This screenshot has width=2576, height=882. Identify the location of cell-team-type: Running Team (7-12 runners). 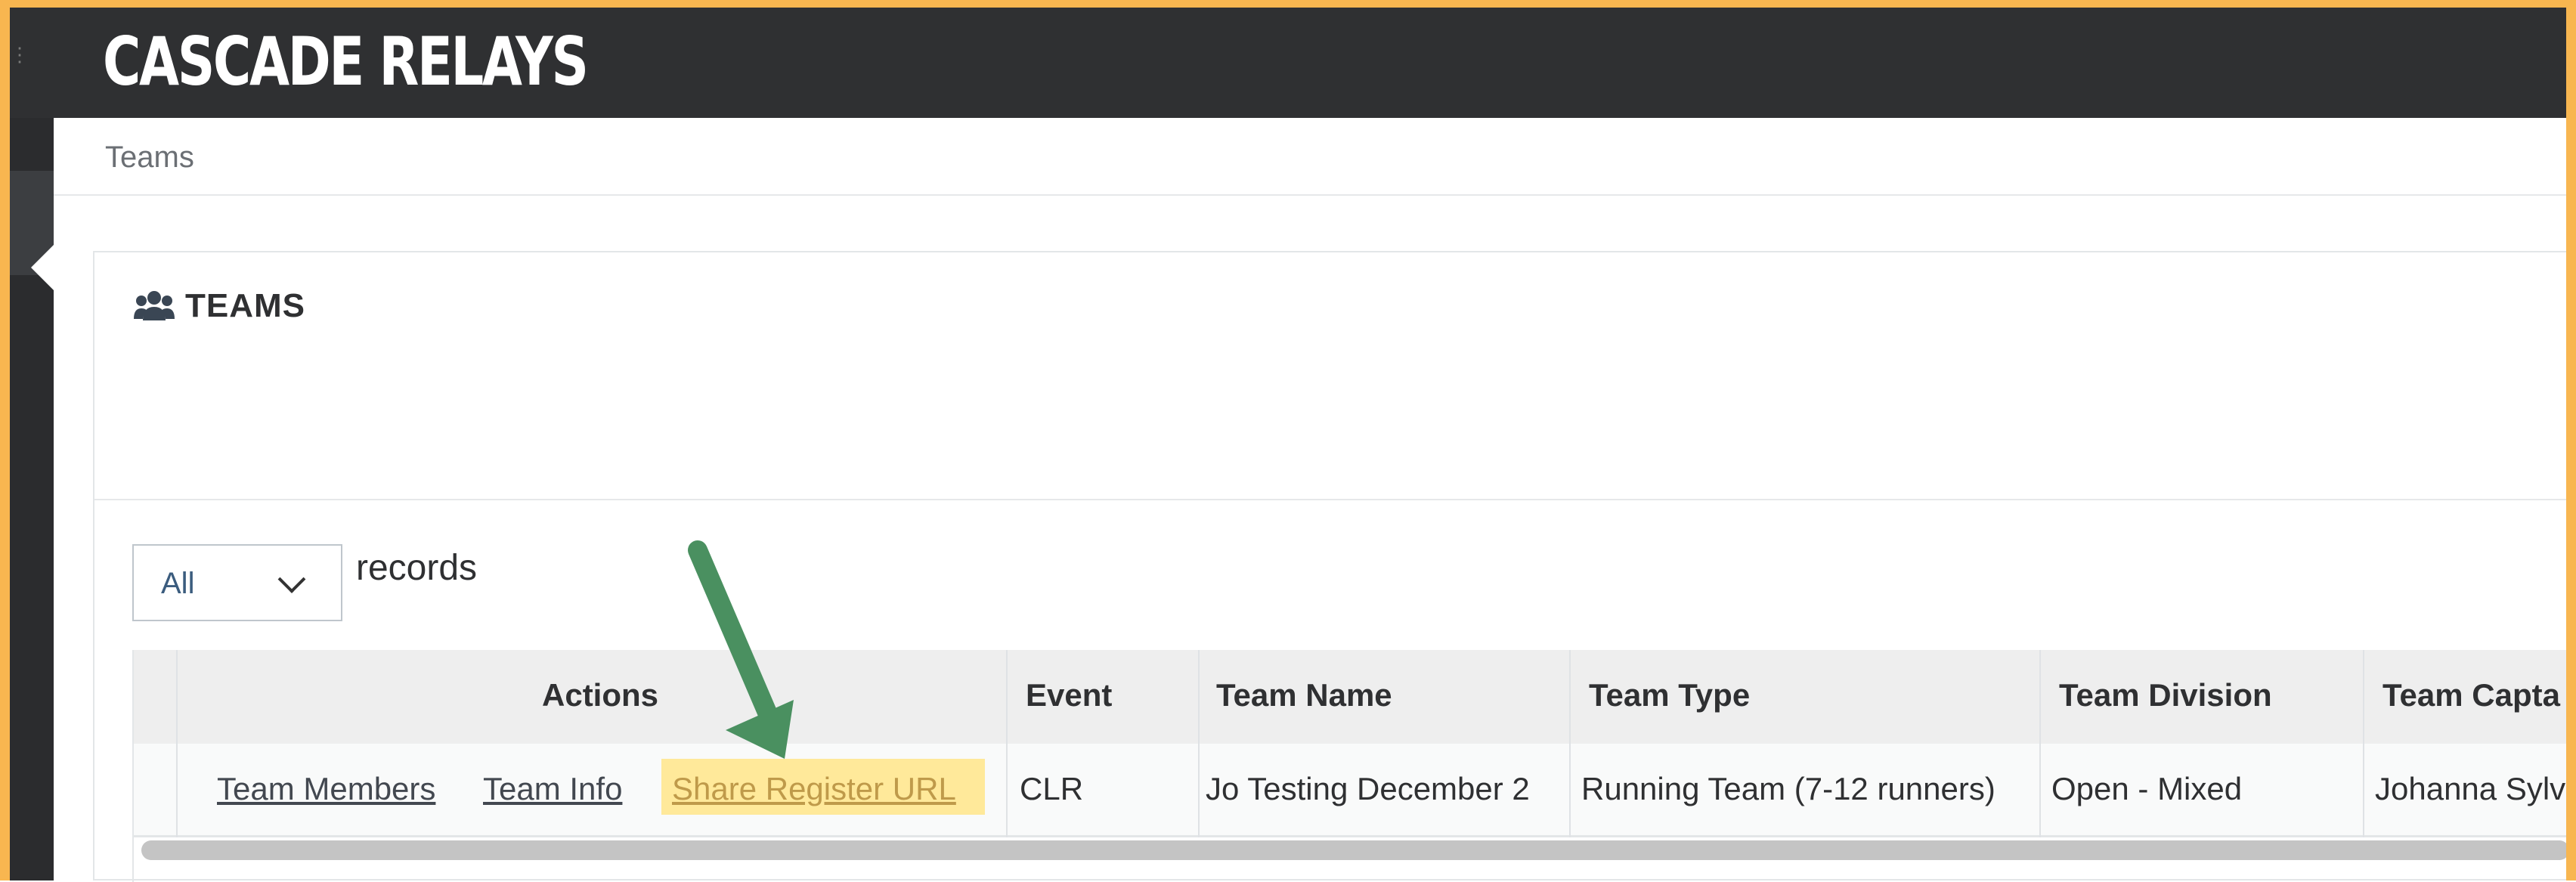
(1788, 789).